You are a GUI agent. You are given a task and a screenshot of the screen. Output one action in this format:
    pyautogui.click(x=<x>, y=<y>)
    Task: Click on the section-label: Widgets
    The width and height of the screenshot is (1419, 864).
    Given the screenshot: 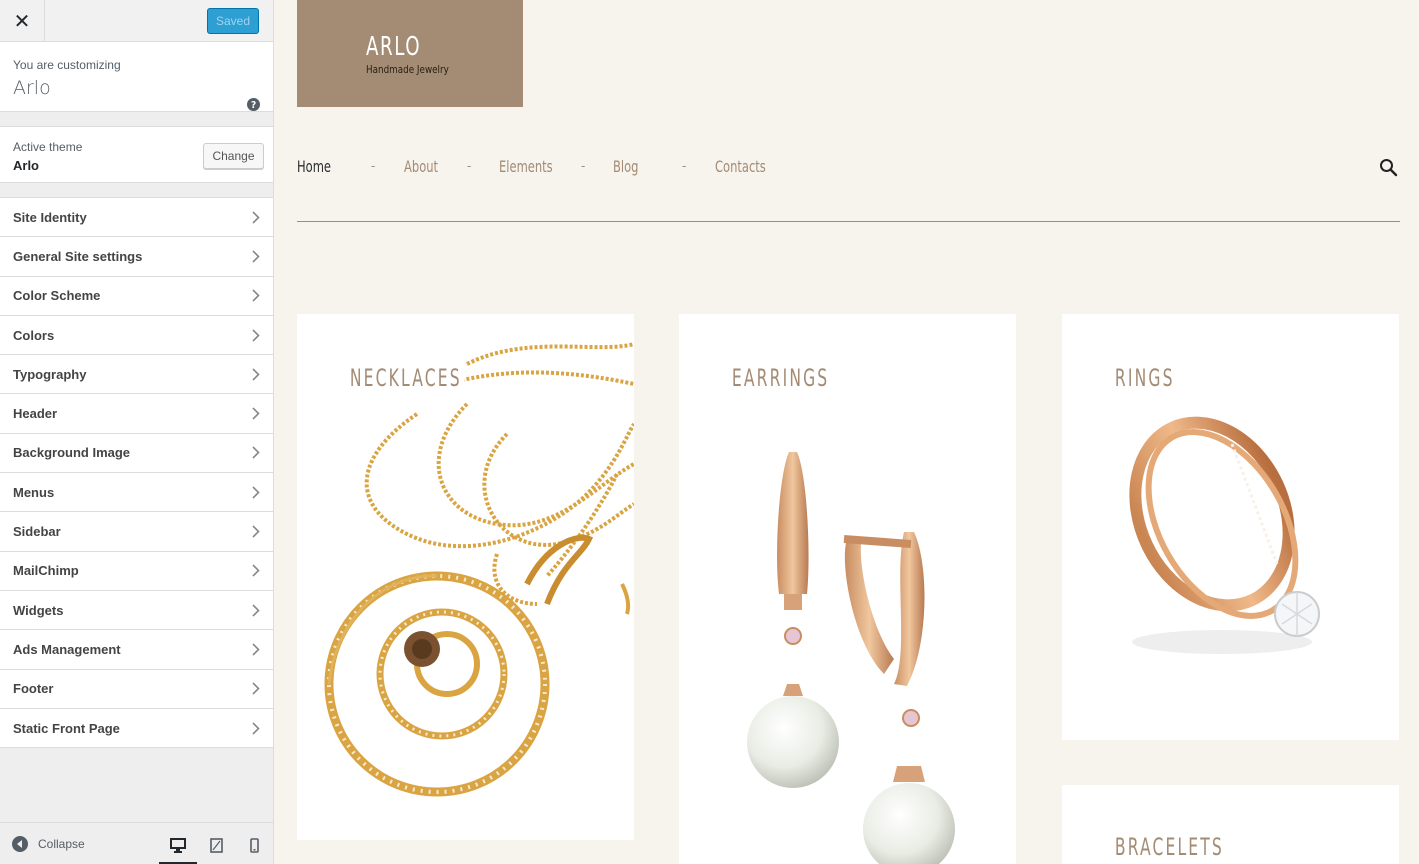 What is the action you would take?
    pyautogui.click(x=38, y=610)
    